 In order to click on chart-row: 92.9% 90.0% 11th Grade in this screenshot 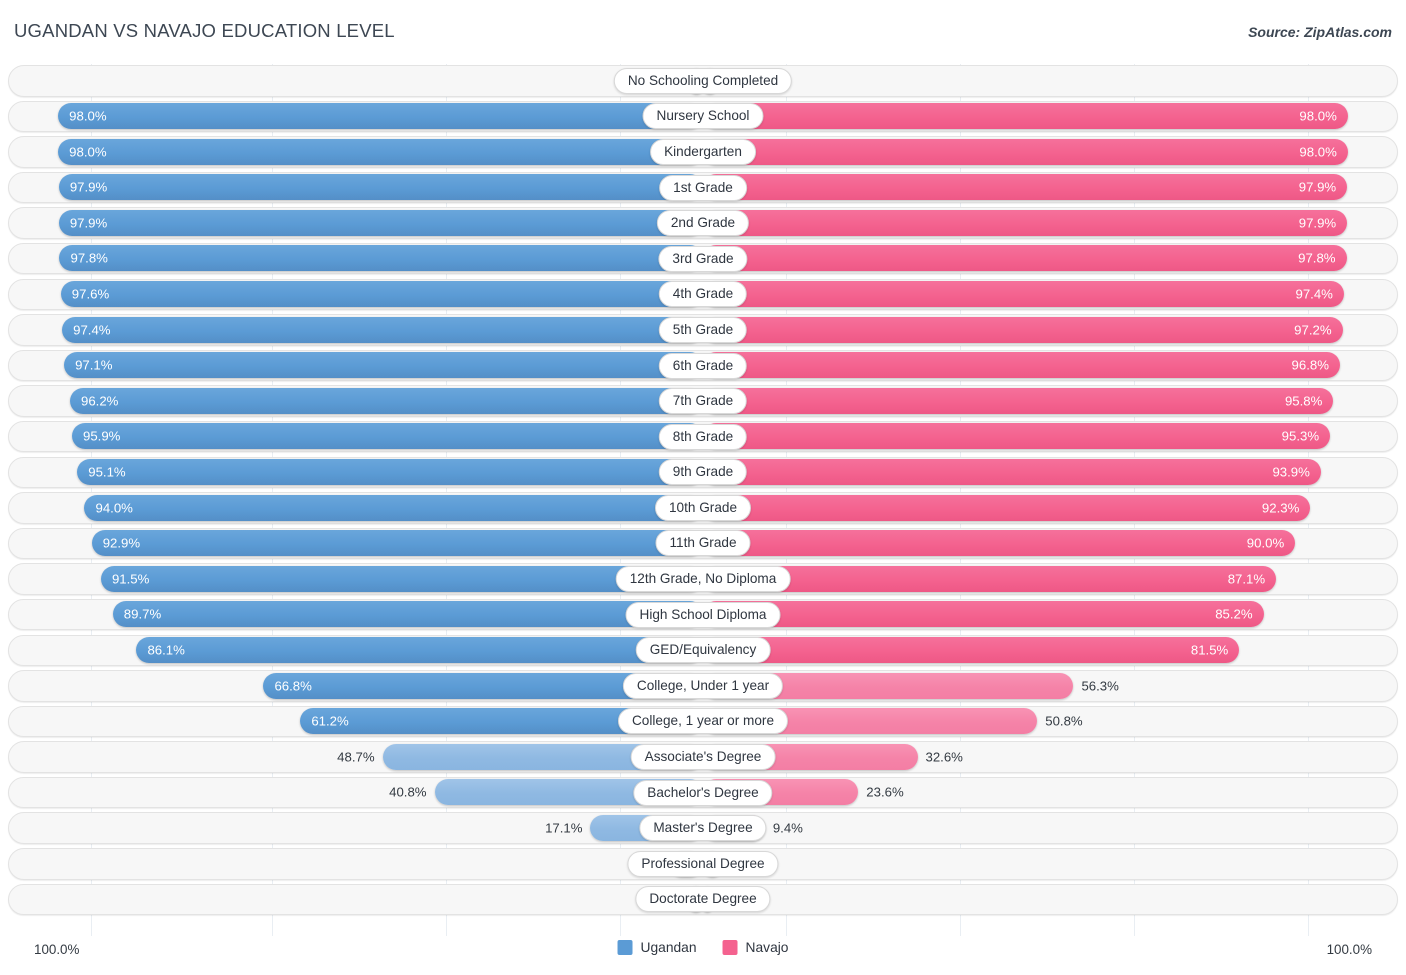, I will do `click(703, 544)`.